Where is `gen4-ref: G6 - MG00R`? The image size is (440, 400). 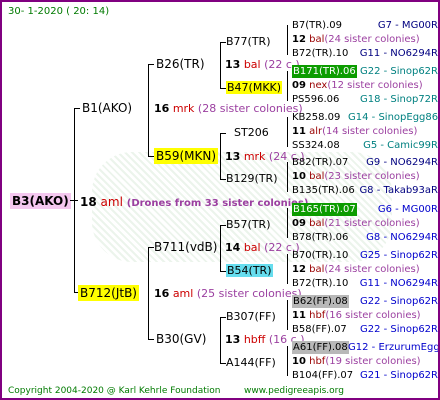 gen4-ref: G6 - MG00R is located at coordinates (407, 209).